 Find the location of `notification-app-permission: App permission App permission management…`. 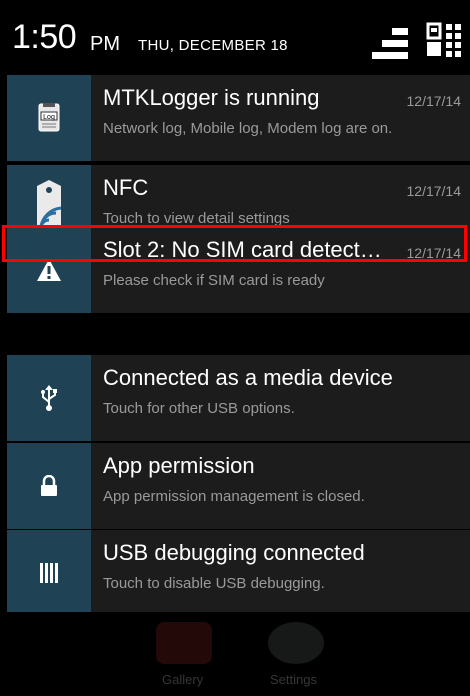

notification-app-permission: App permission App permission management… is located at coordinates (238, 486).